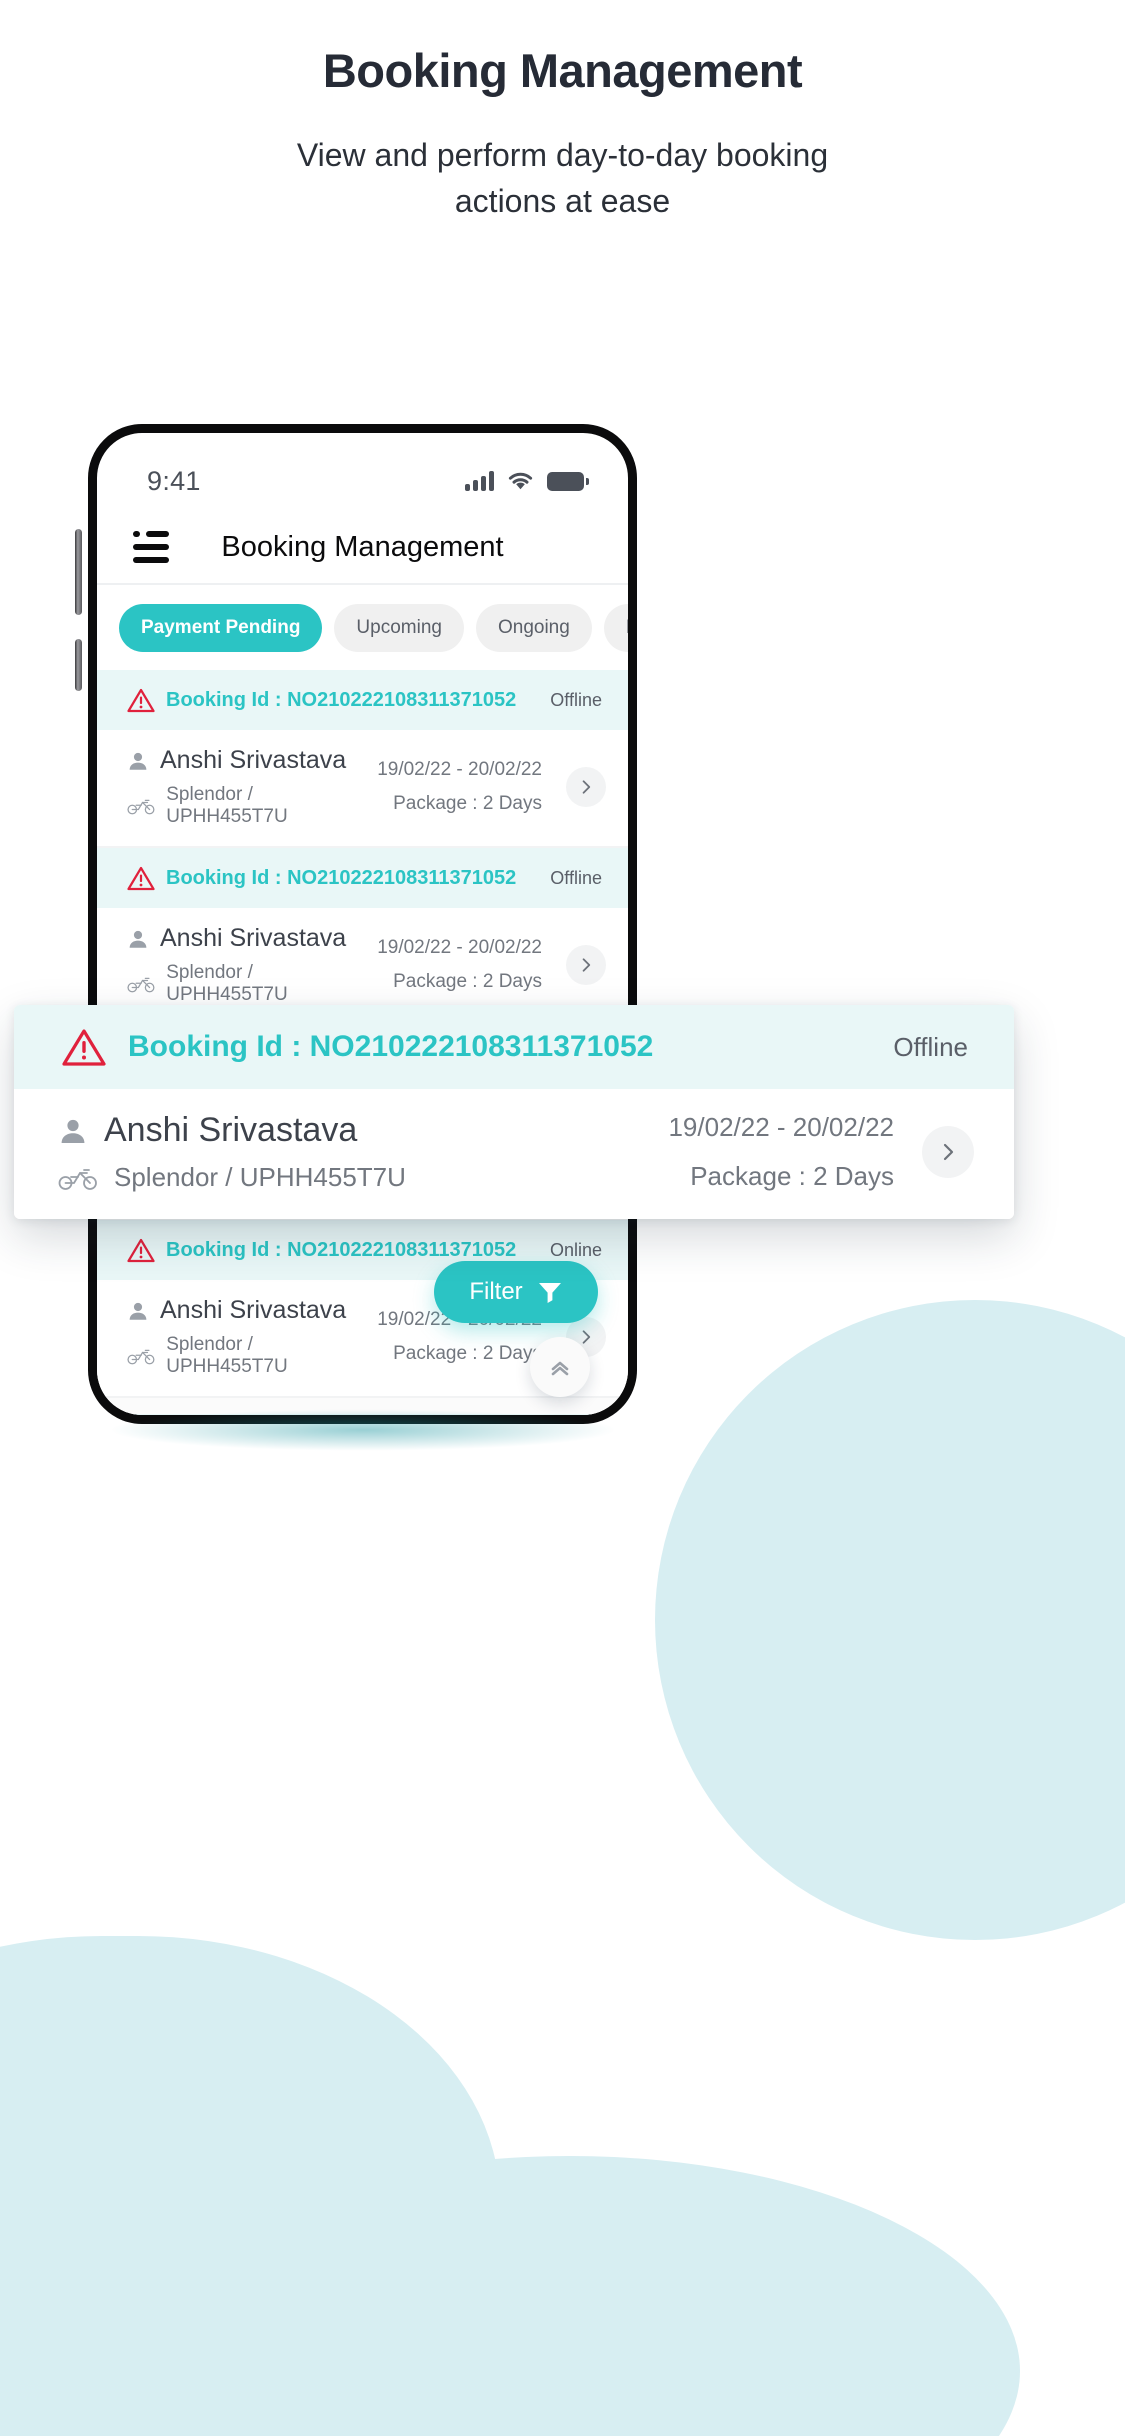 This screenshot has height=2436, width=1125. Describe the element at coordinates (363, 1430) in the screenshot. I see `phone-shadow` at that location.